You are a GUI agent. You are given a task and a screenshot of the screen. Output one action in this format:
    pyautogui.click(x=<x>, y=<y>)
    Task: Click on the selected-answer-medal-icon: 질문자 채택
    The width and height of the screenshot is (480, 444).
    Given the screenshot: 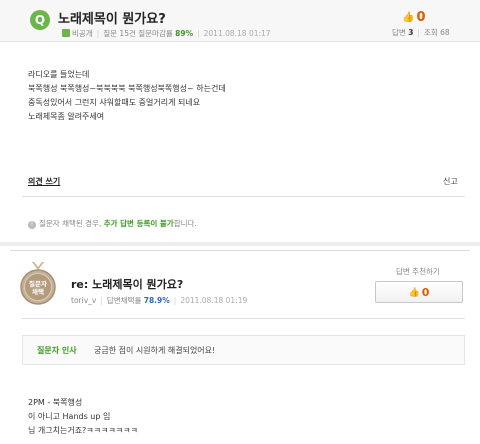 What is the action you would take?
    pyautogui.click(x=38, y=283)
    